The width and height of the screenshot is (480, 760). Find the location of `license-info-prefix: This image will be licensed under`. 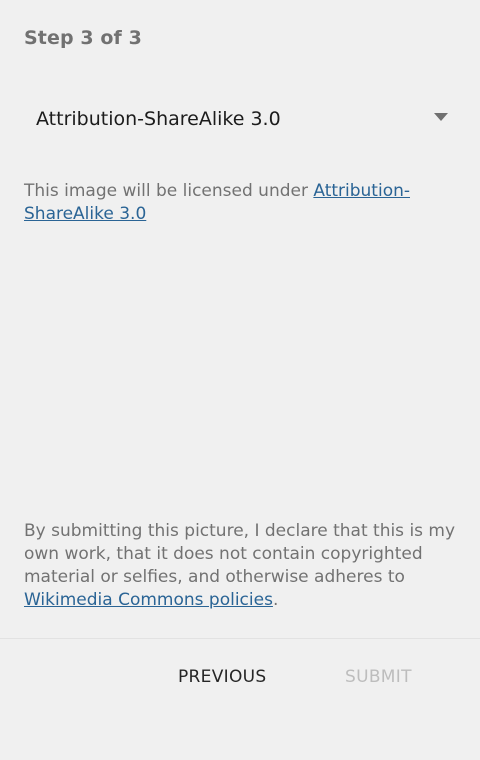

license-info-prefix: This image will be licensed under is located at coordinates (169, 191).